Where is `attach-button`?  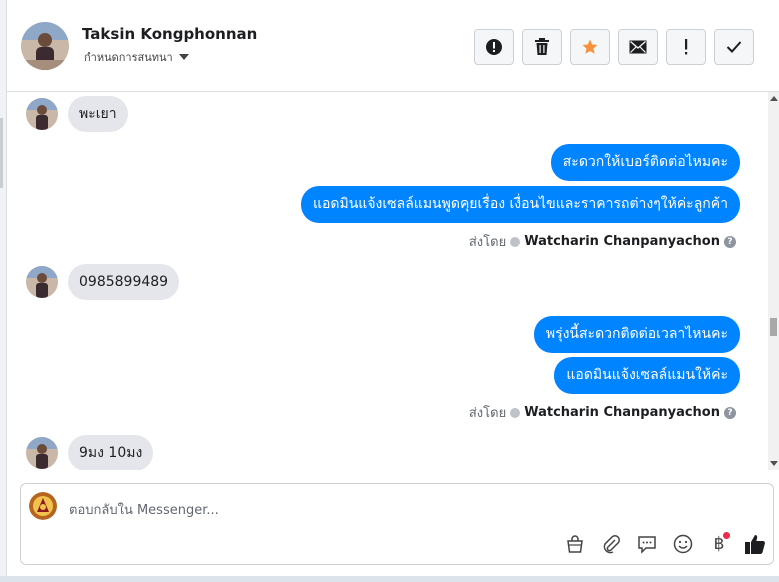 attach-button is located at coordinates (611, 544).